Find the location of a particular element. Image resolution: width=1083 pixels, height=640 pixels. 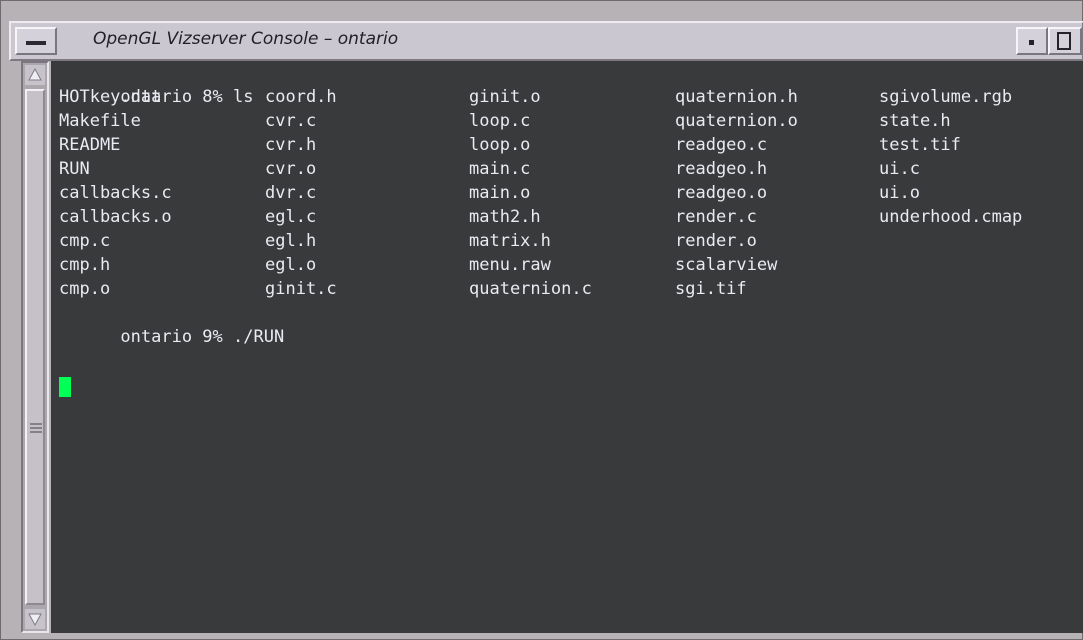

file-name: sgivolume.rgb is located at coordinates (946, 97).